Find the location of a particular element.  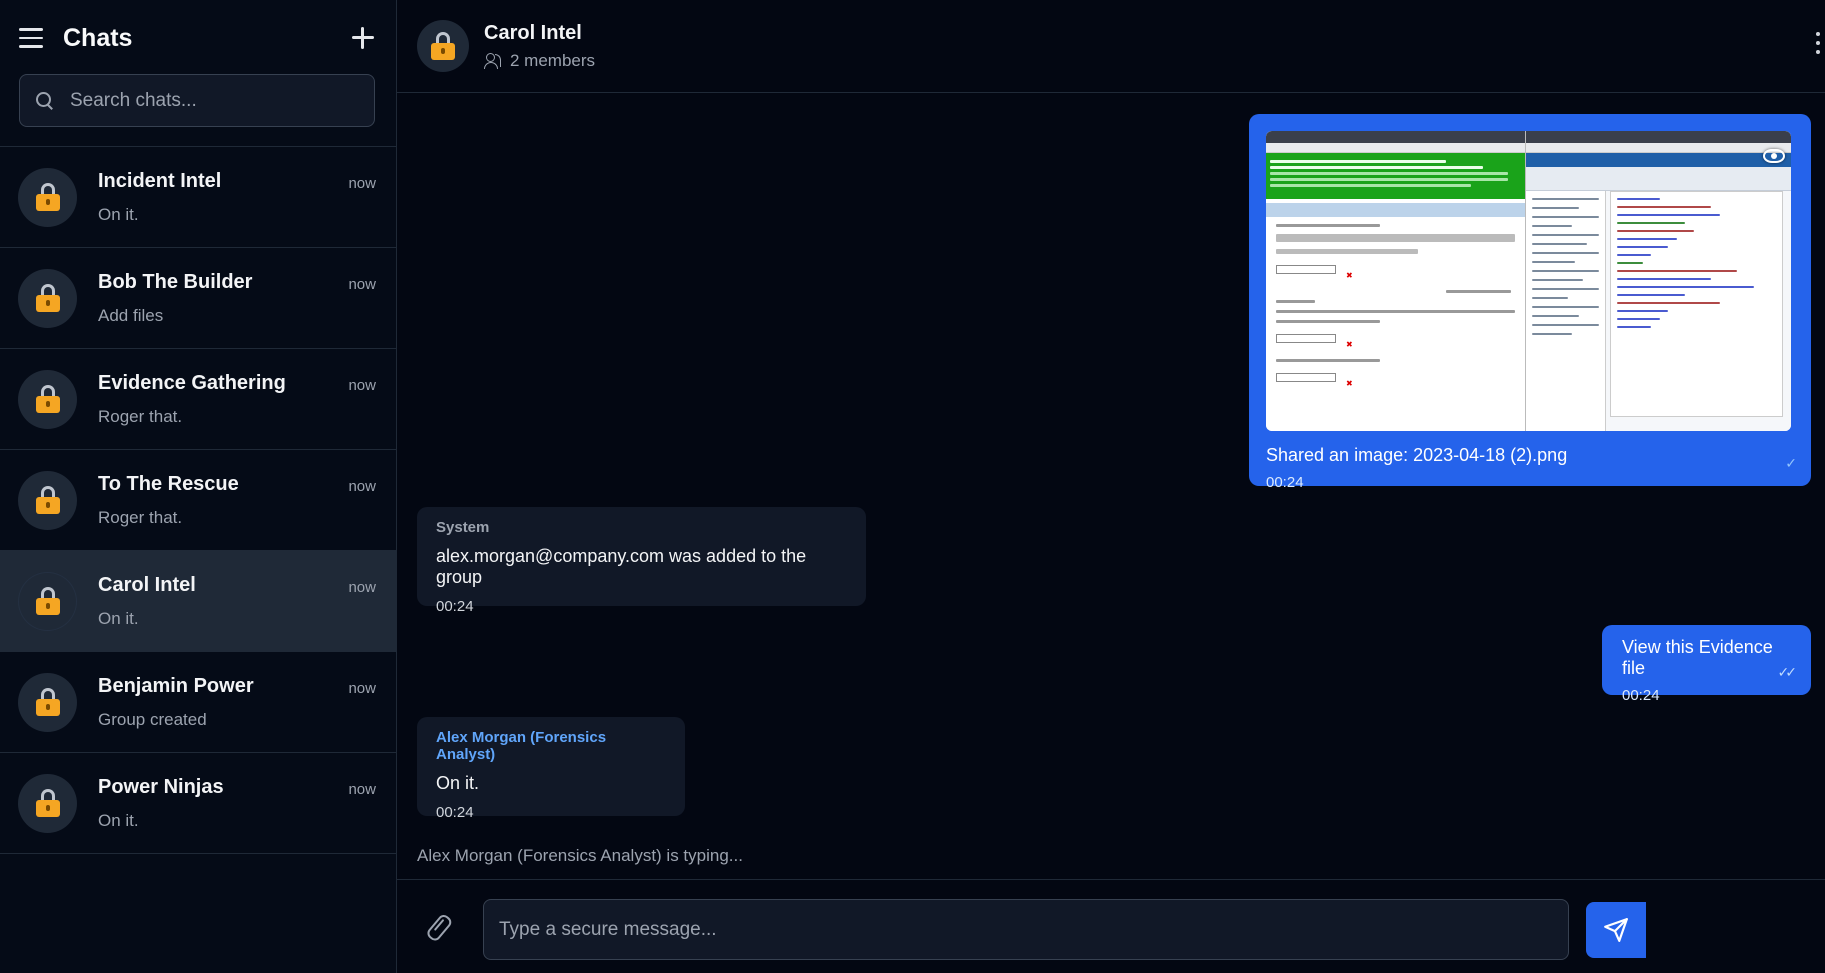

hamburger-icon is located at coordinates (33, 38).